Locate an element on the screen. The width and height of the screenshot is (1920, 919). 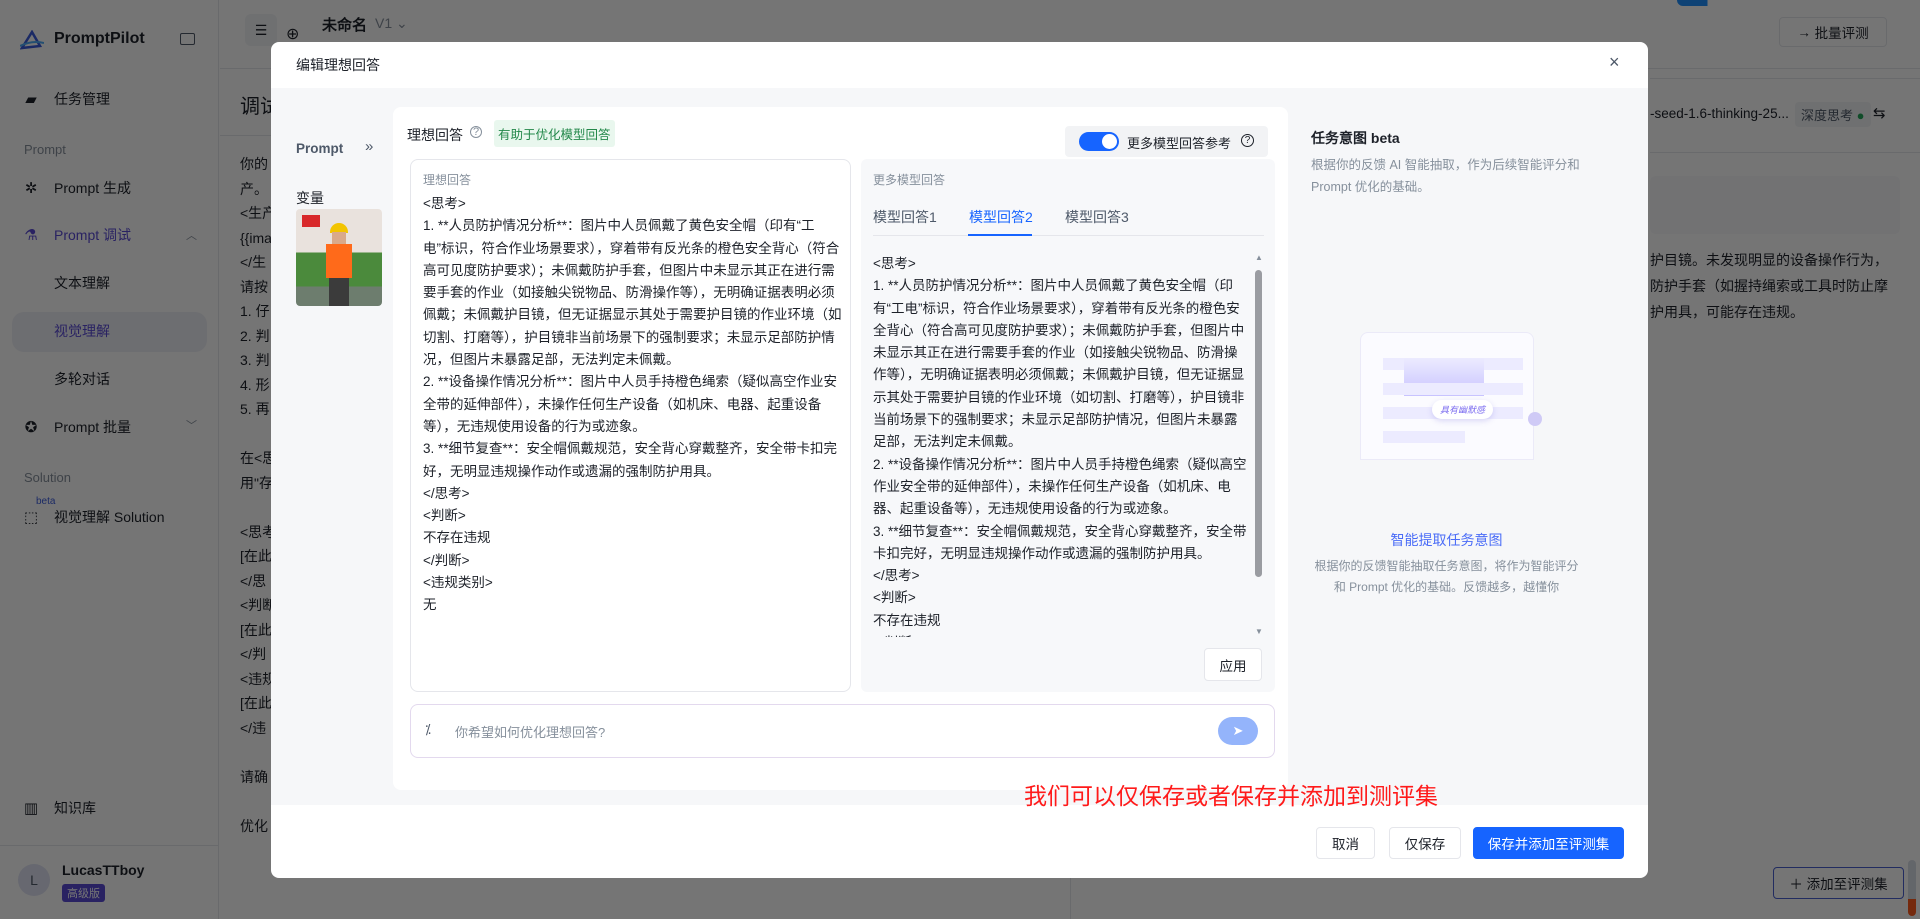
editor-label: 理想回答 is located at coordinates (447, 180).